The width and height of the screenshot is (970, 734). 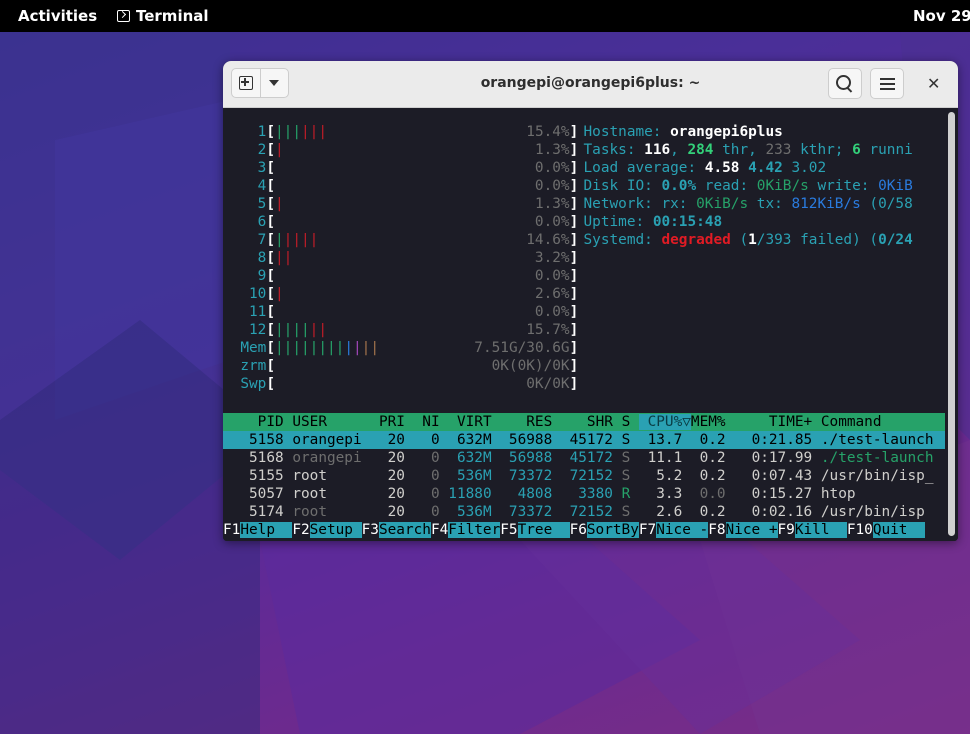 I want to click on column-pri: PRI, so click(x=387, y=422).